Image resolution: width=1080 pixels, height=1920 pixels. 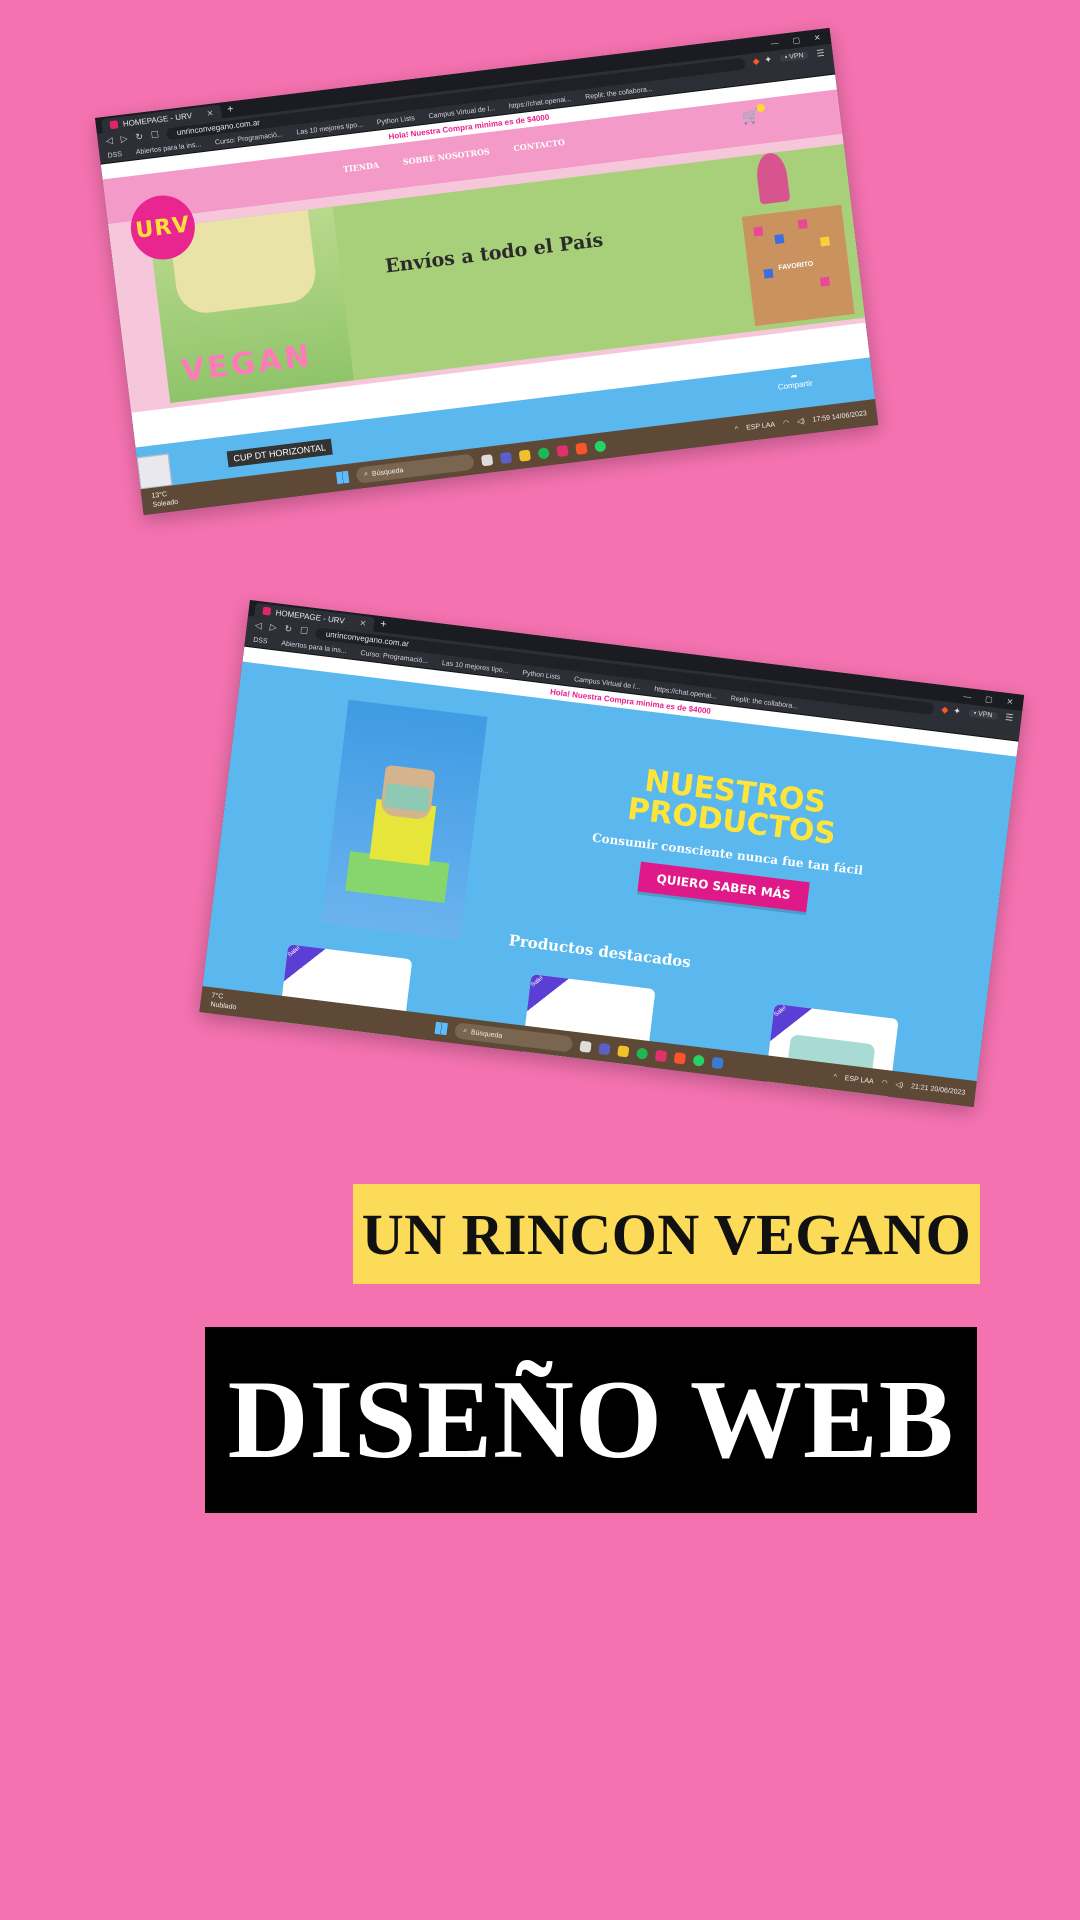 What do you see at coordinates (717, 1062) in the screenshot?
I see `vscode-icon` at bounding box center [717, 1062].